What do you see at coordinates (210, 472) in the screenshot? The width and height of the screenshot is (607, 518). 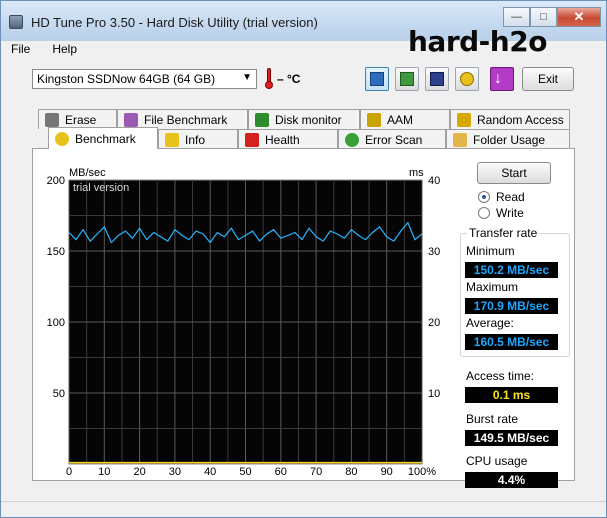 I see `x-tick-label: 40` at bounding box center [210, 472].